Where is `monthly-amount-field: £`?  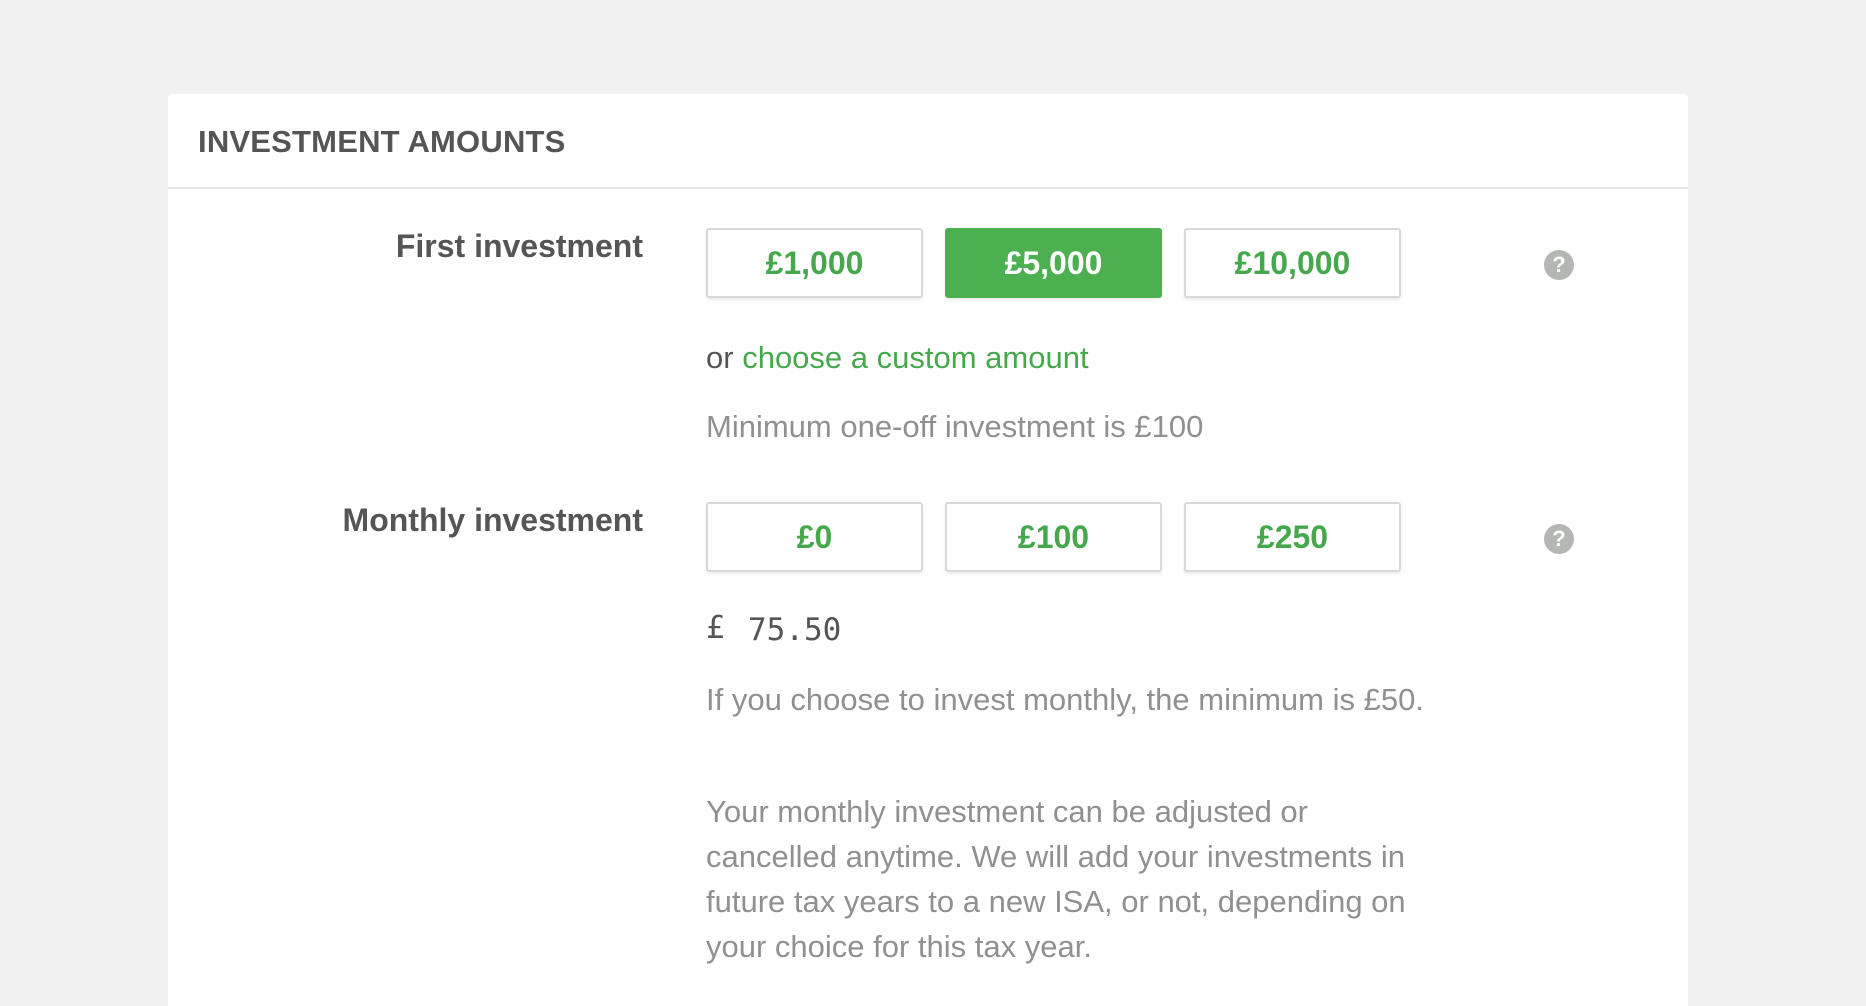 monthly-amount-field: £ is located at coordinates (877, 630).